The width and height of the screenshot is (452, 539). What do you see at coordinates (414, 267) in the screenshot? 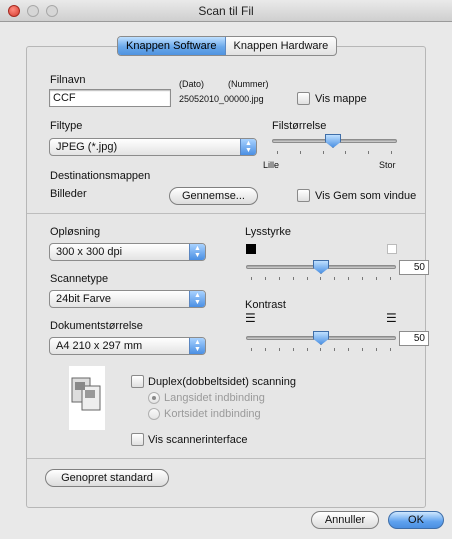
I see `brightness-value-field: 50` at bounding box center [414, 267].